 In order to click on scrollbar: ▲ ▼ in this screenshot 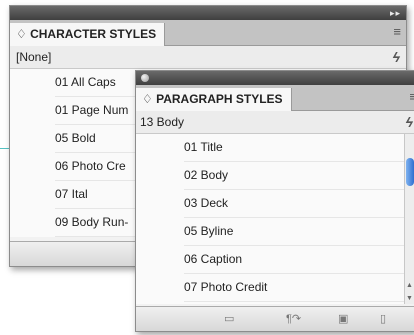, I will do `click(409, 219)`.